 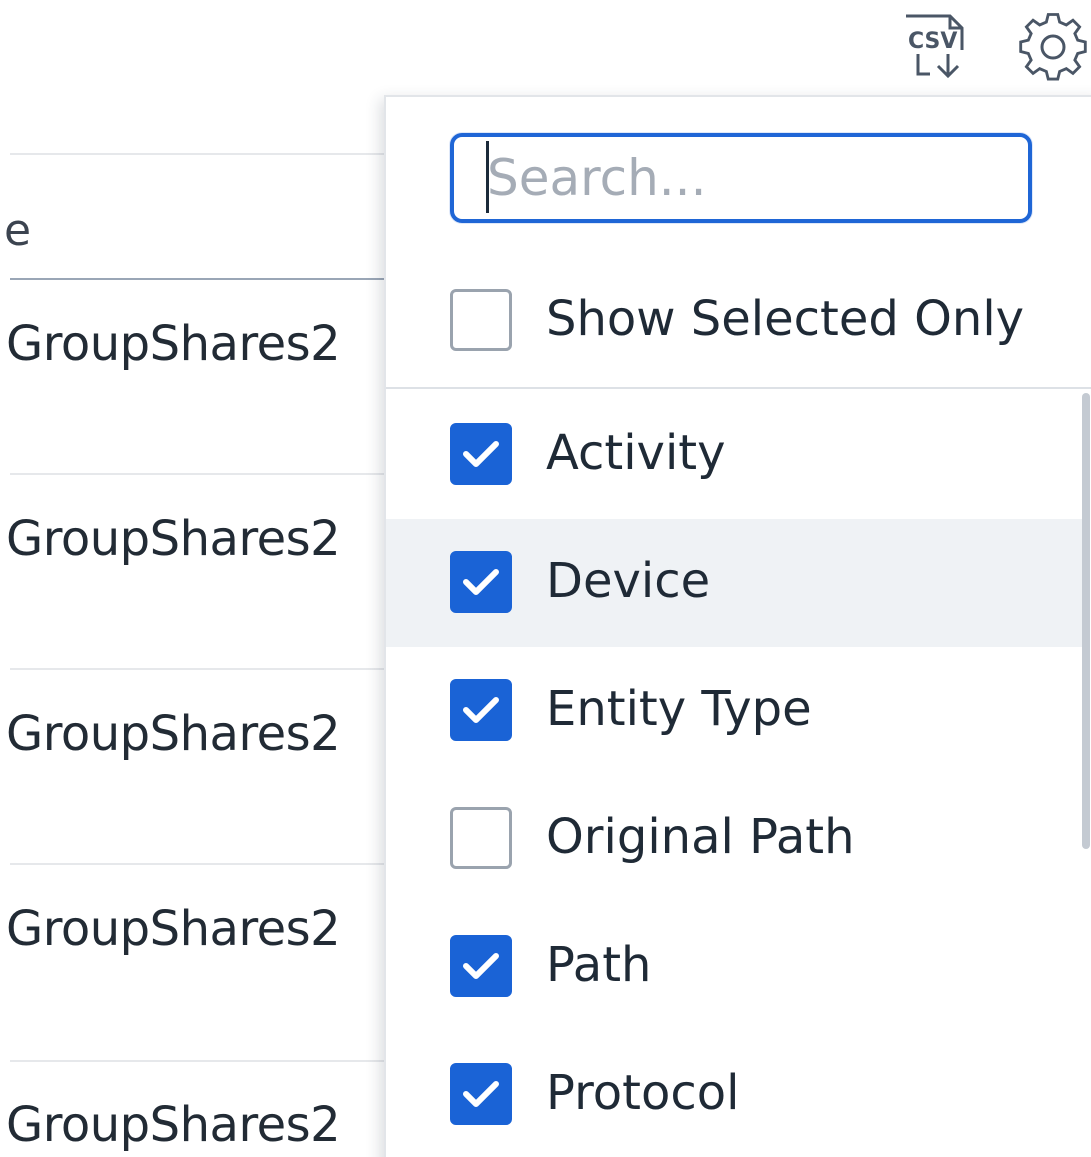 I want to click on column-header: e, so click(x=17, y=230).